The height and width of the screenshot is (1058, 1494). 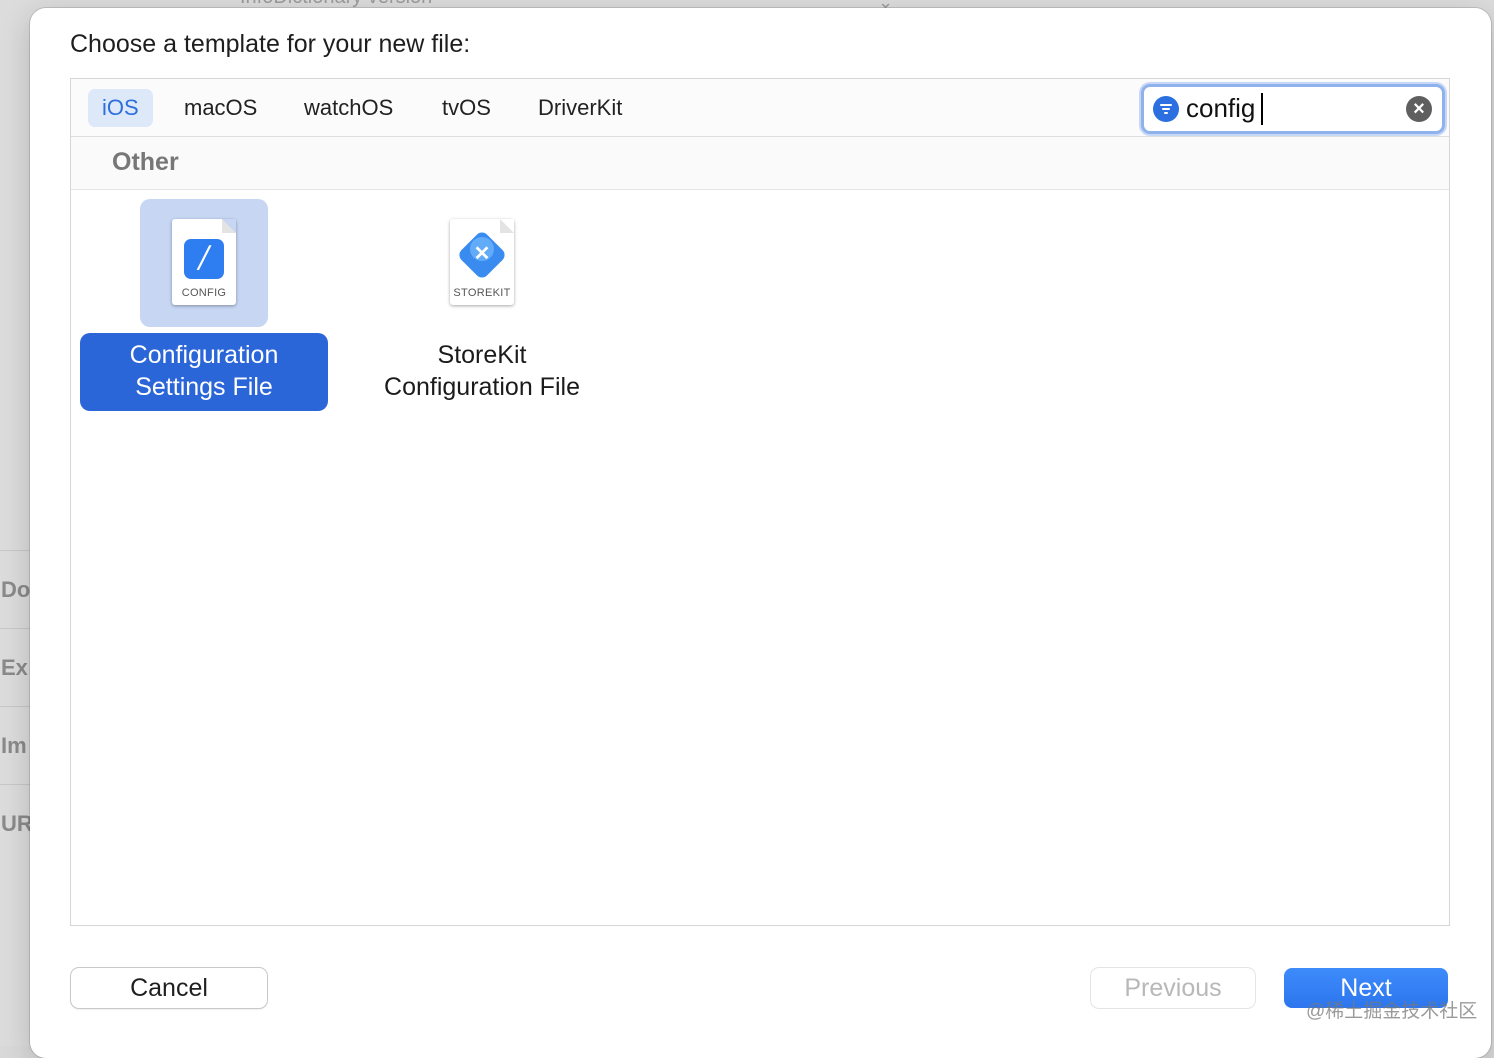 What do you see at coordinates (482, 371) in the screenshot?
I see `template-label: StoreKit Configuration File` at bounding box center [482, 371].